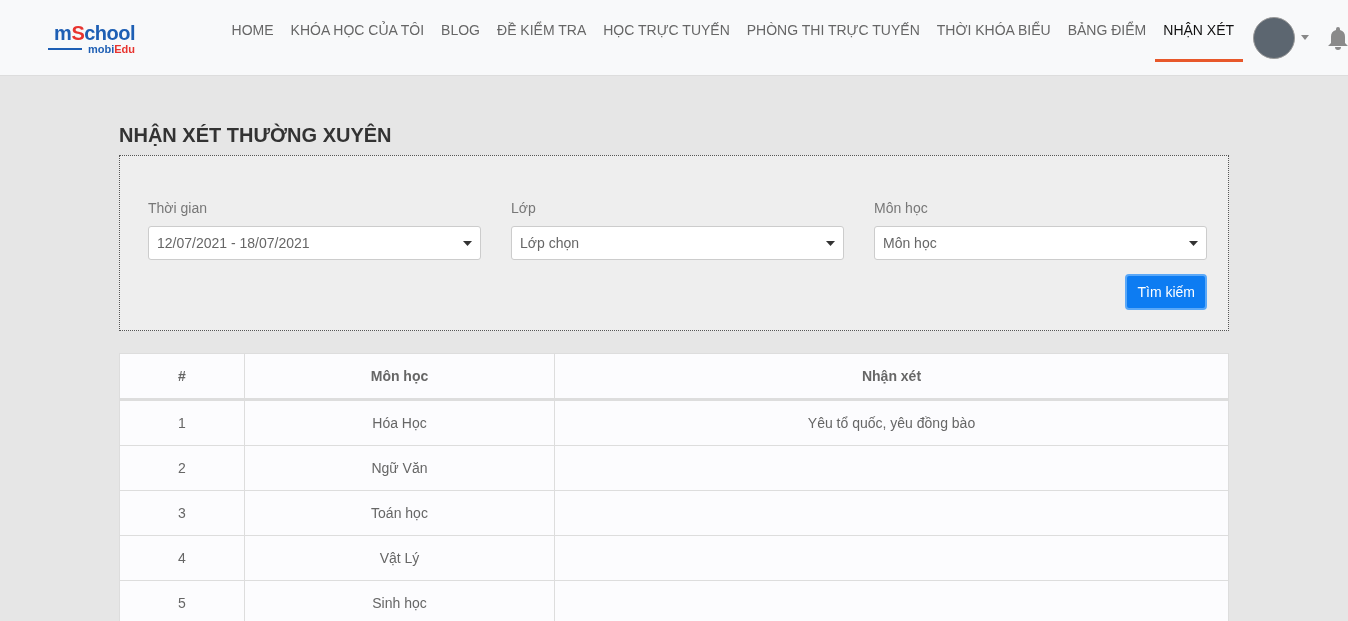  Describe the element at coordinates (399, 558) in the screenshot. I see `table-cell: Vật Lý` at that location.